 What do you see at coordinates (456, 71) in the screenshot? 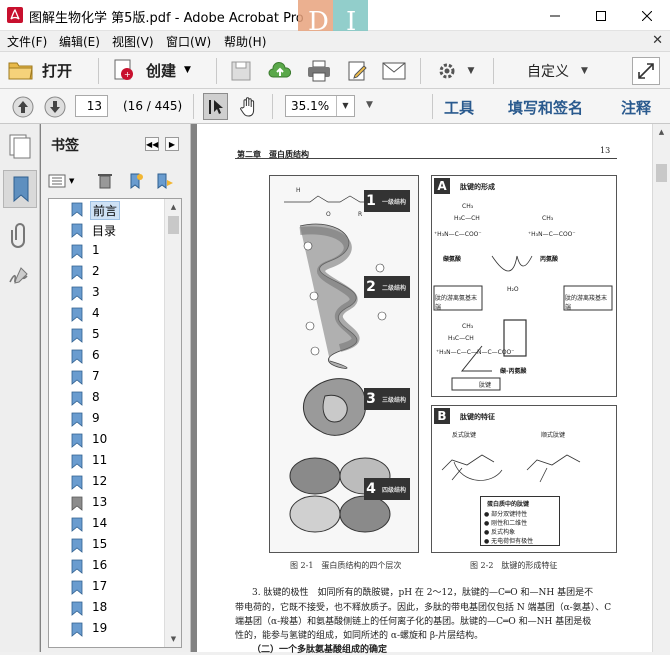
I see `settings-button: ▼` at bounding box center [456, 71].